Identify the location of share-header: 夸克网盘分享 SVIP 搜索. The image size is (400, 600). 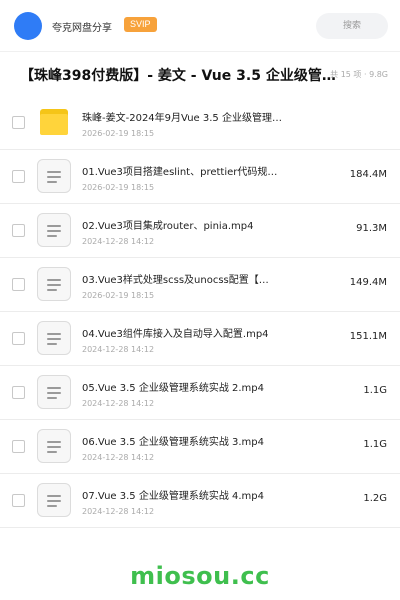
(200, 26).